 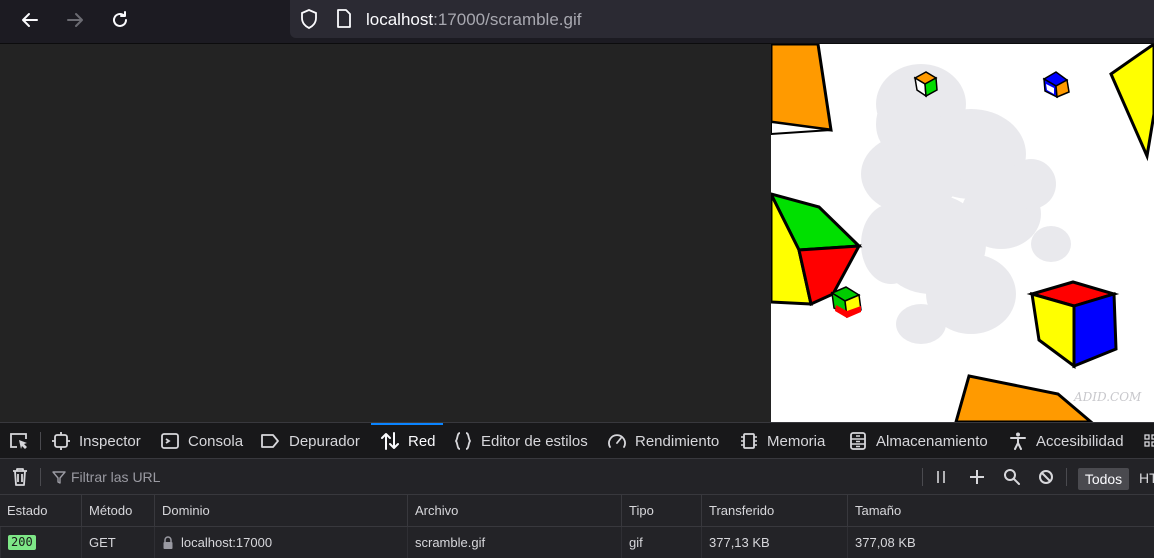 I want to click on tab-debugger: Depurador, so click(x=309, y=441).